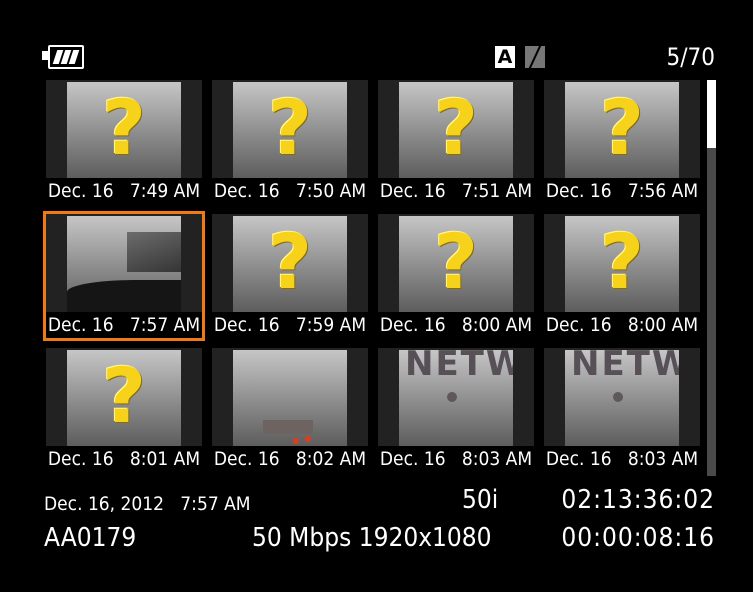  I want to click on clip-thumbnail-12: Dec. 16 8:03 AM, so click(622, 410).